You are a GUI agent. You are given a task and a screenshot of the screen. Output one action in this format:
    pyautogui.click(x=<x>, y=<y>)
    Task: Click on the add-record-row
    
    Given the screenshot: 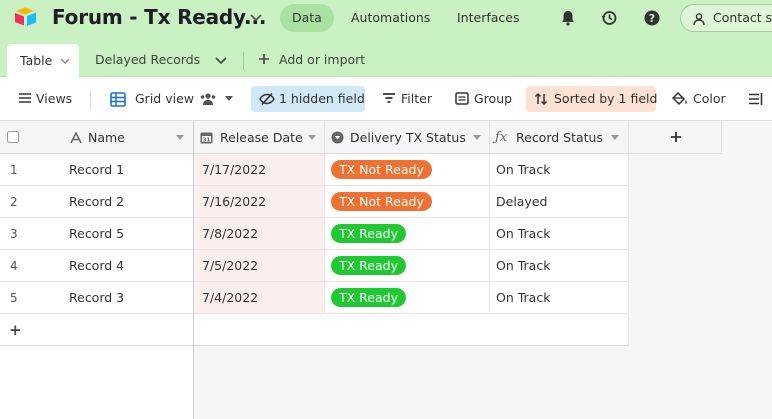 What is the action you would take?
    pyautogui.click(x=411, y=330)
    